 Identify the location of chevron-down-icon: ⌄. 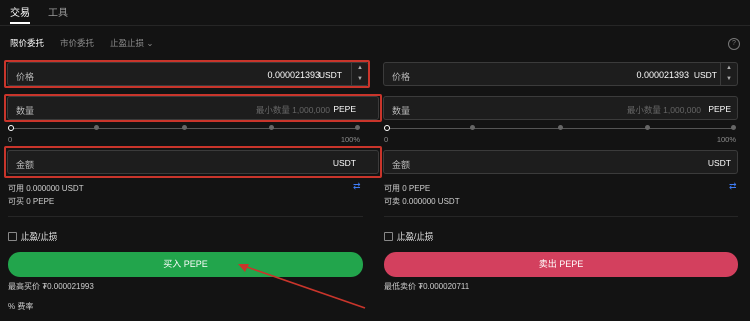
(150, 43).